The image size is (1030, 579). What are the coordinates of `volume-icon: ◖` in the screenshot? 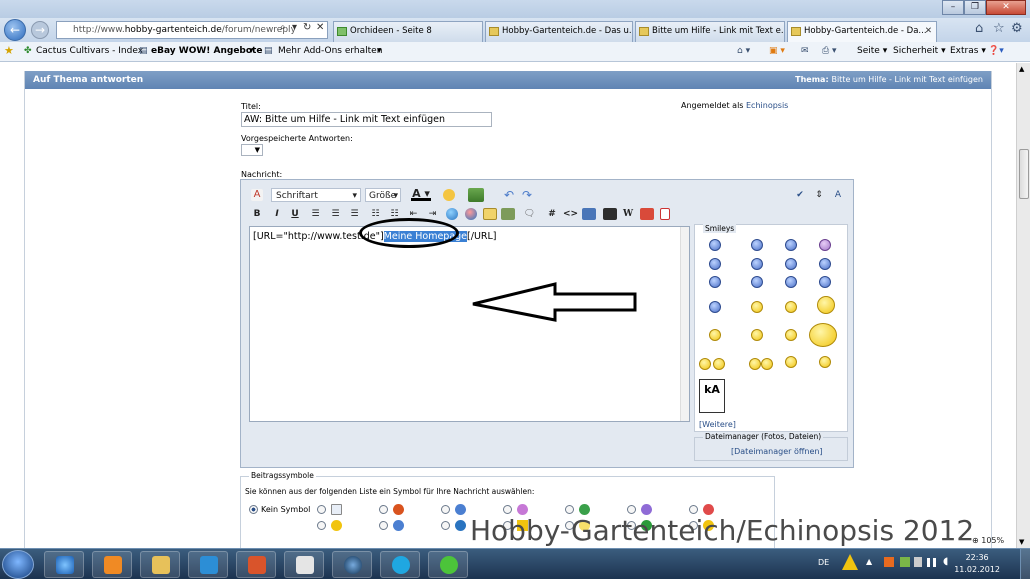 It's located at (945, 561).